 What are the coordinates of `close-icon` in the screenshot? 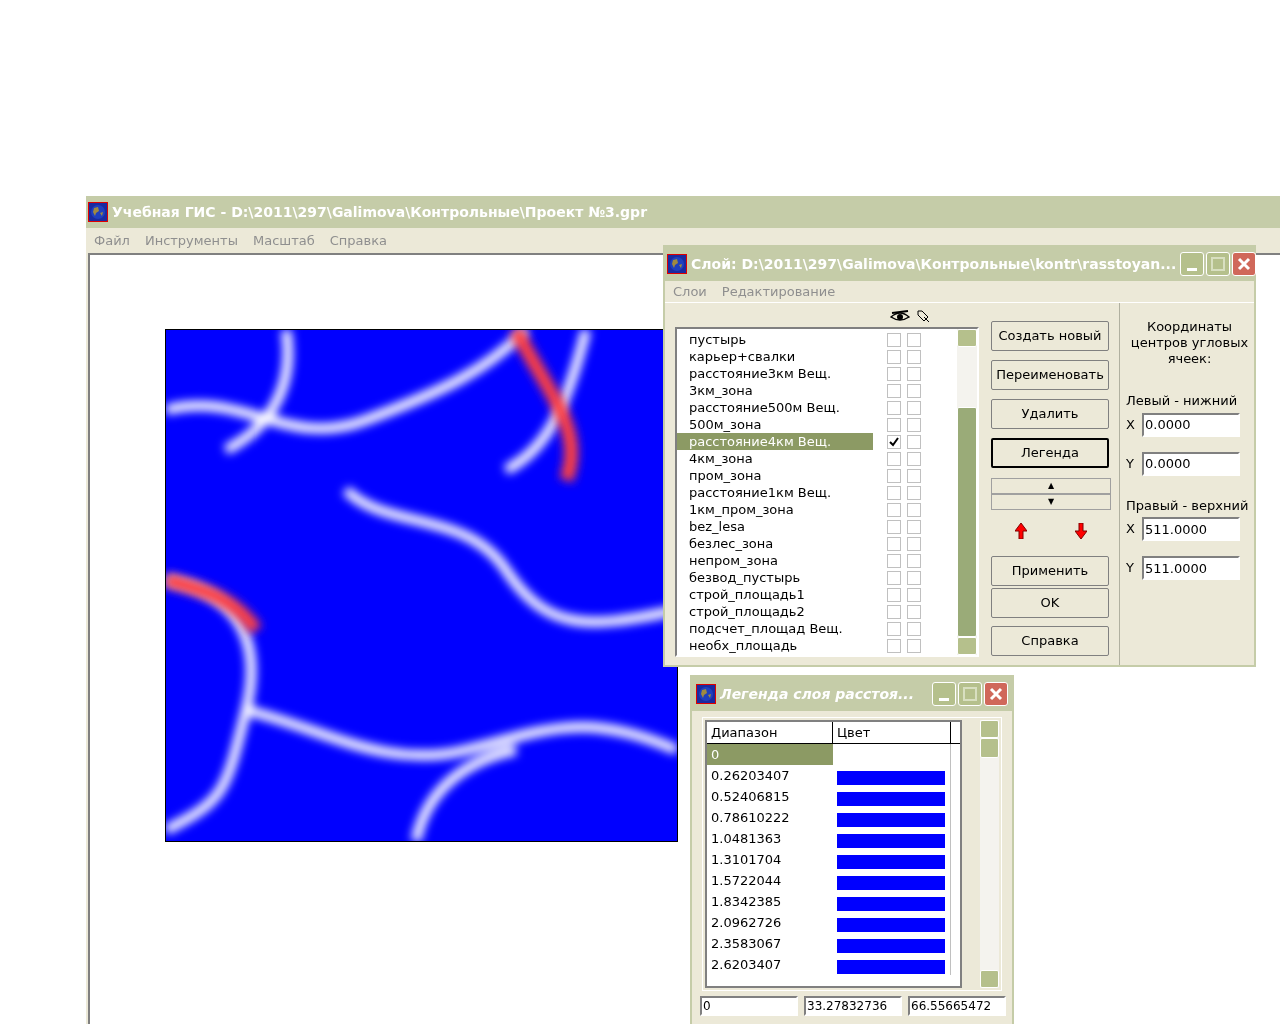 It's located at (1244, 264).